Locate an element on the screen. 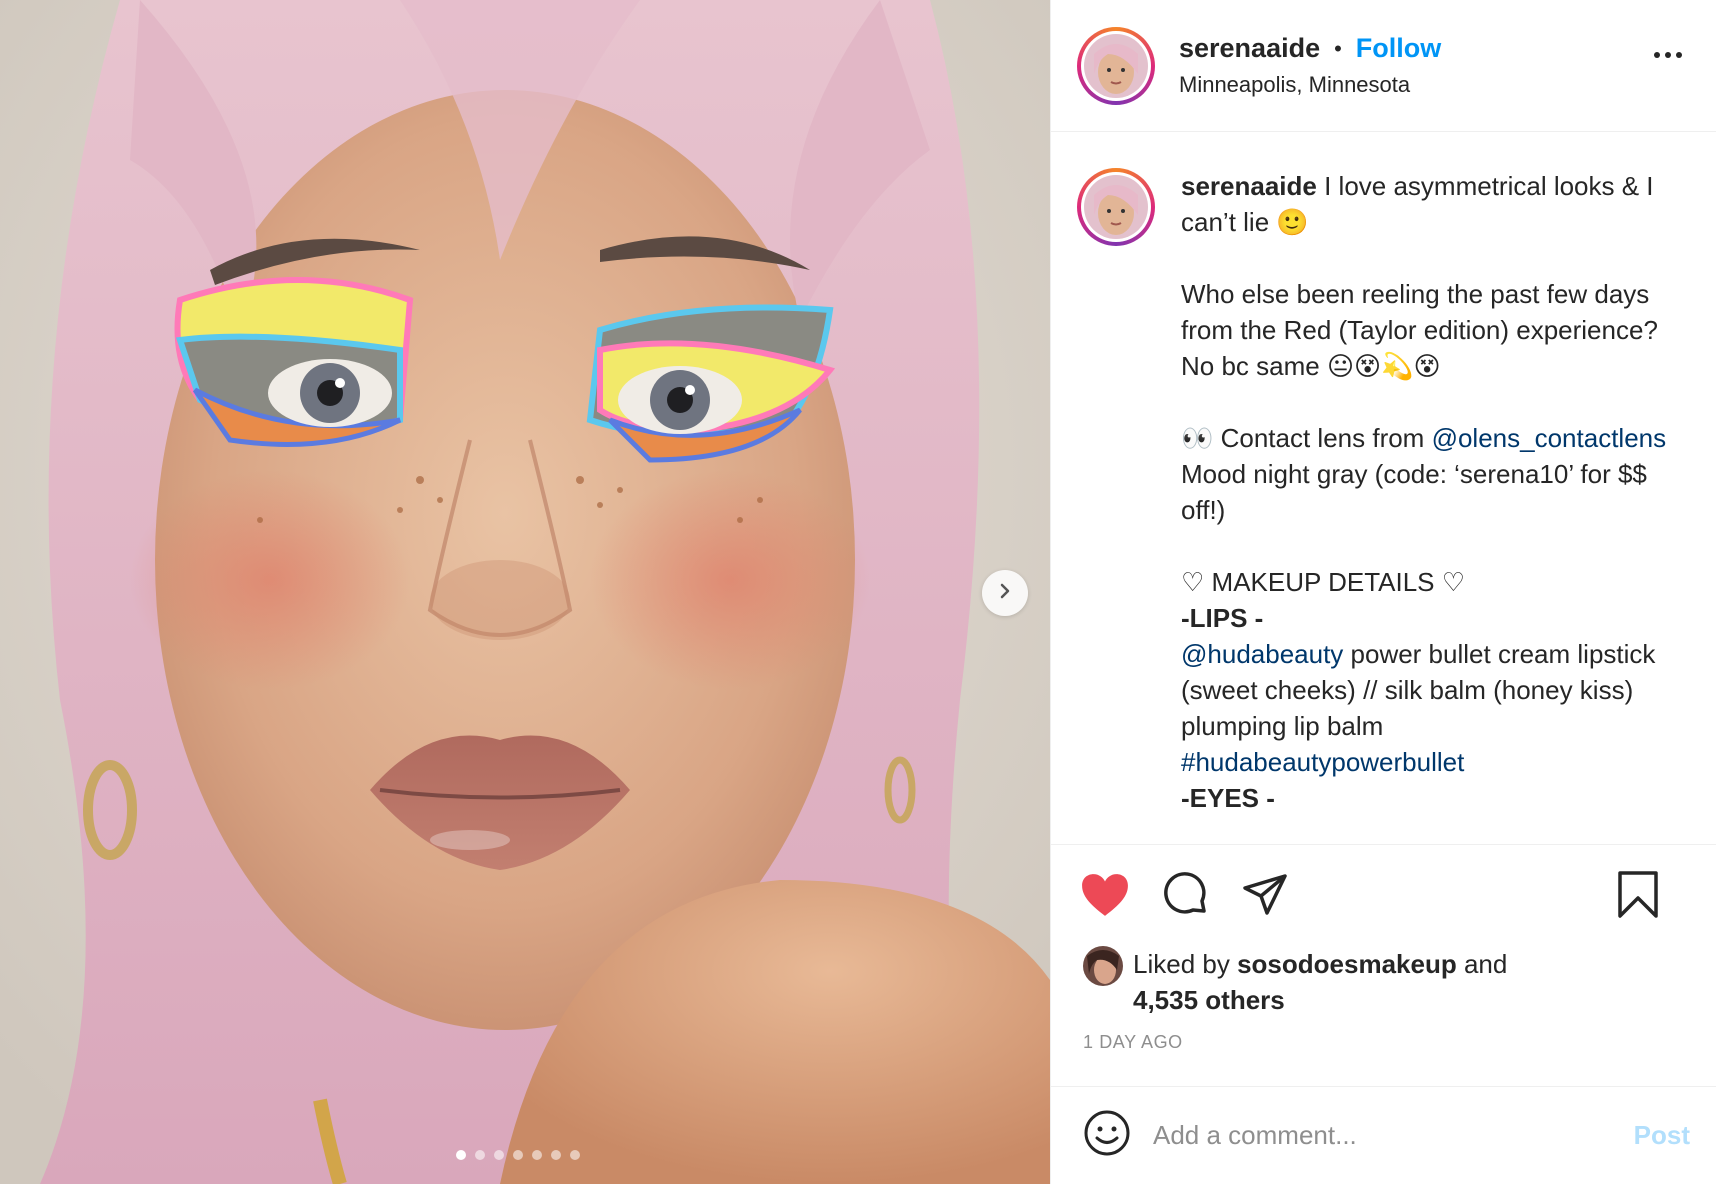 The width and height of the screenshot is (1716, 1184). liker-avatar is located at coordinates (1103, 966).